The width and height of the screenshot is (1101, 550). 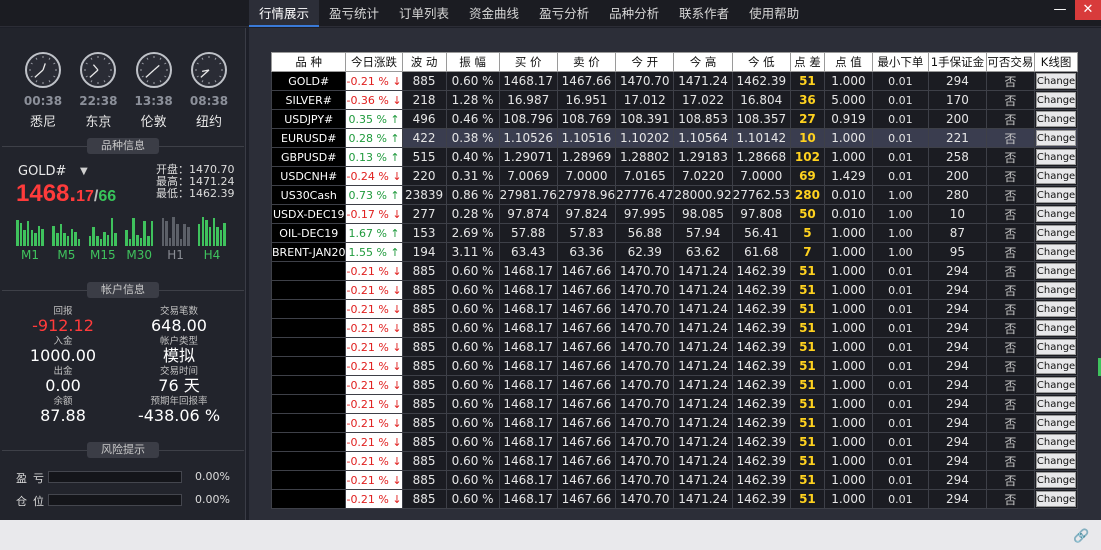 I want to click on signal-m5: M5, so click(x=66, y=237).